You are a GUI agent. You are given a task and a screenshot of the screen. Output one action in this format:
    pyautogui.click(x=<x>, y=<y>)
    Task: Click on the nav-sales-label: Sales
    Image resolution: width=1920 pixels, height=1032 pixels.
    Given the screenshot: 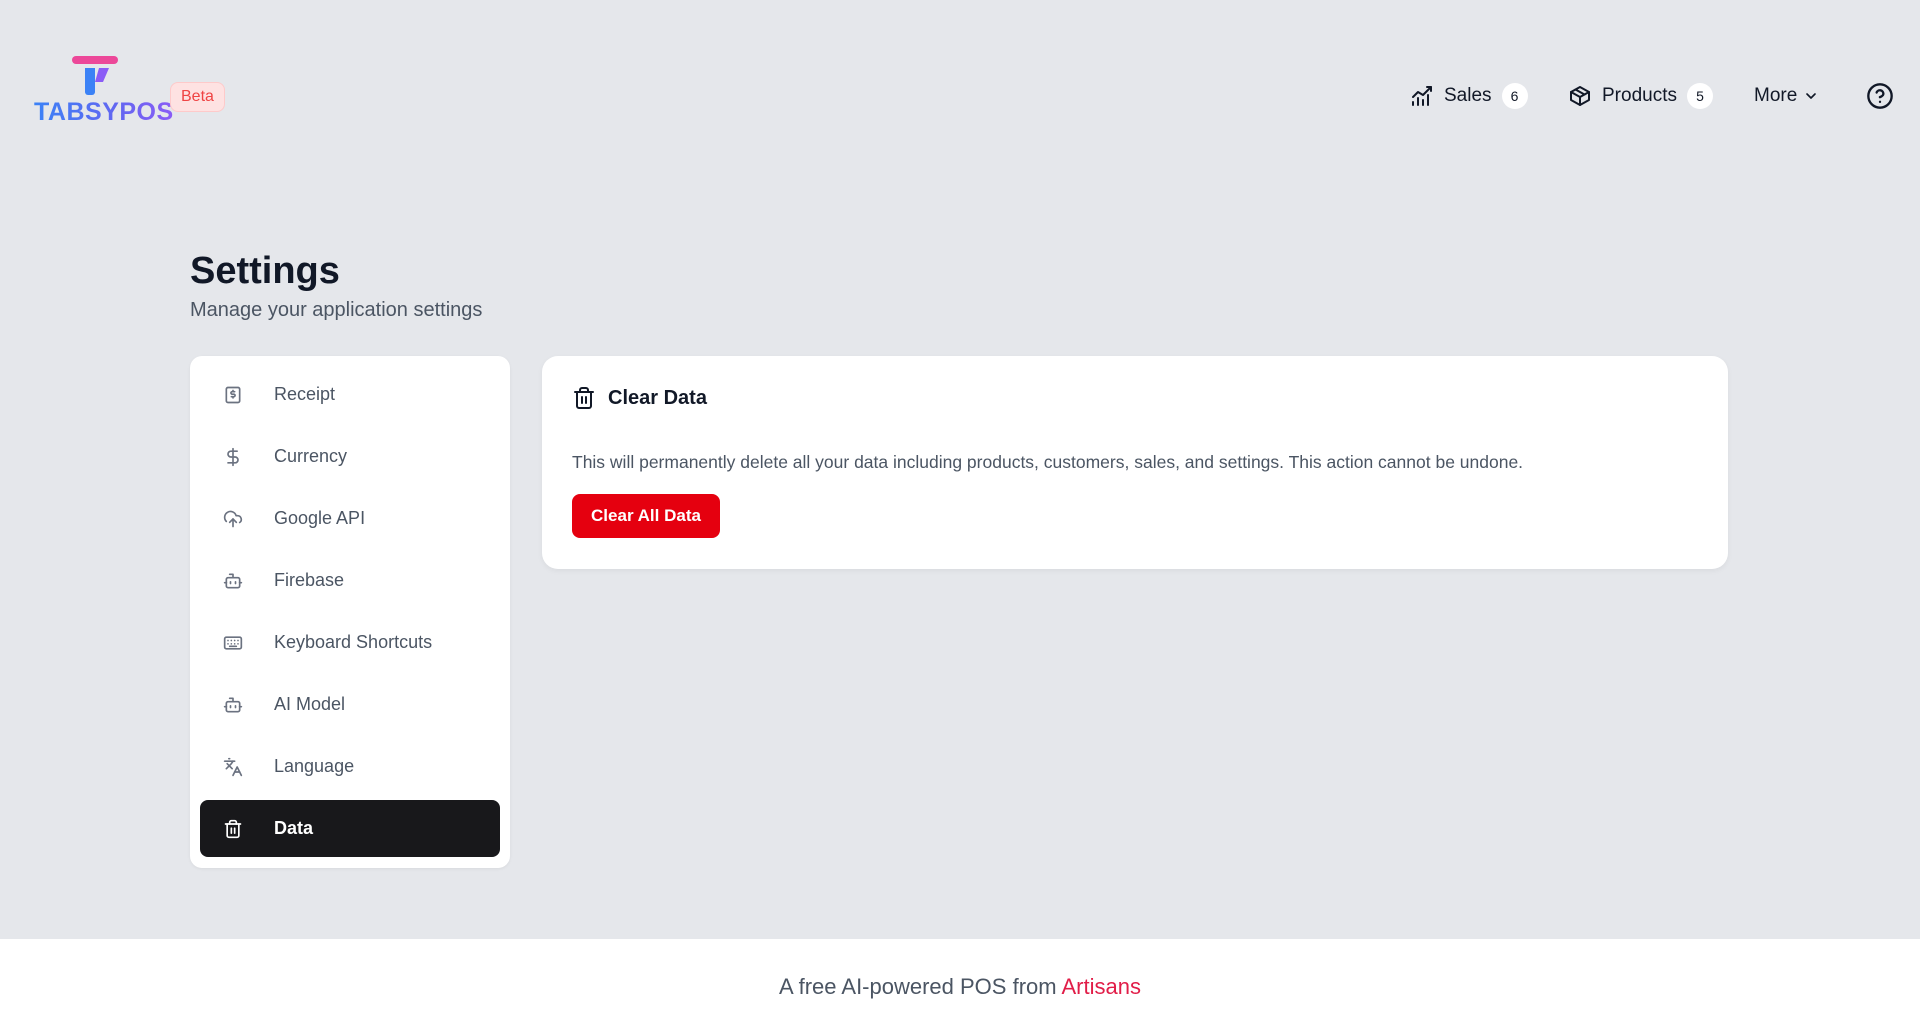 What is the action you would take?
    pyautogui.click(x=1468, y=95)
    